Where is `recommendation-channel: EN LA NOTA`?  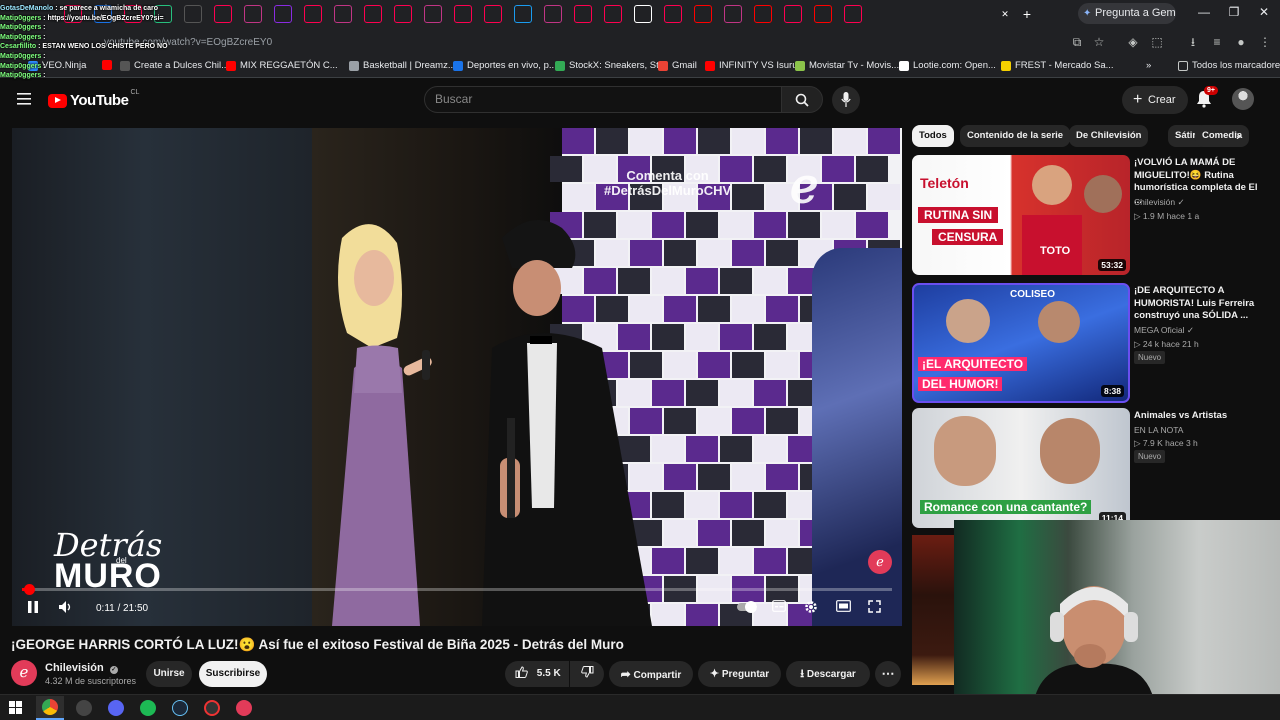 recommendation-channel: EN LA NOTA is located at coordinates (1158, 430).